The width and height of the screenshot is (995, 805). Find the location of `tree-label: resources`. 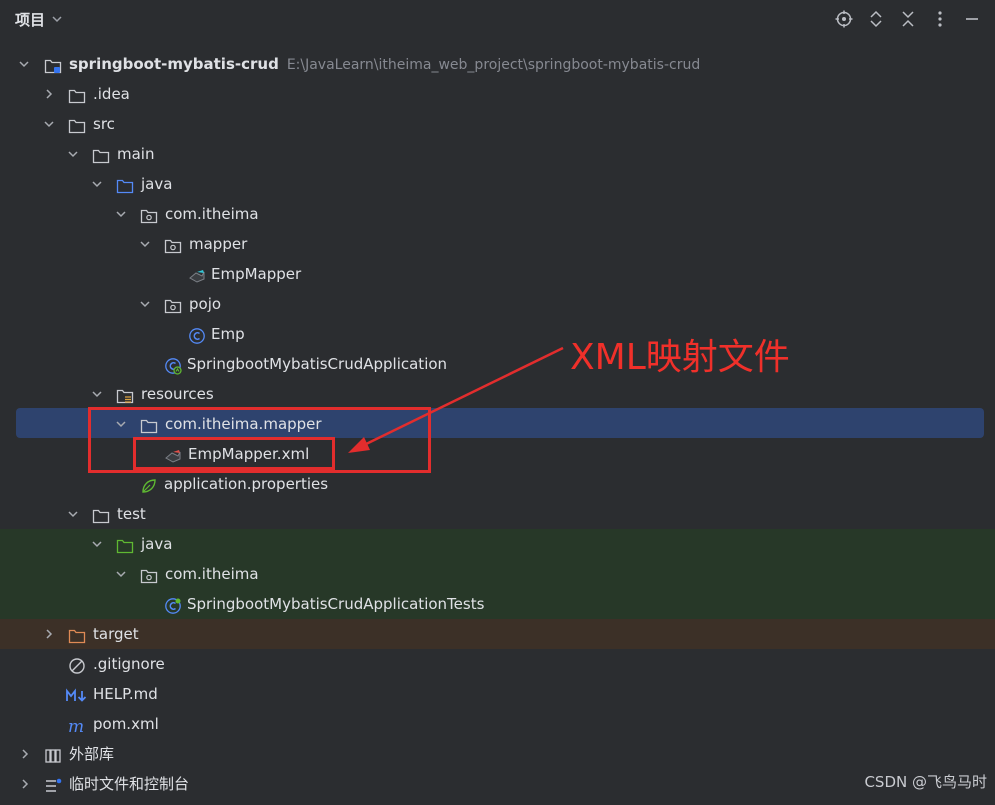

tree-label: resources is located at coordinates (177, 394).